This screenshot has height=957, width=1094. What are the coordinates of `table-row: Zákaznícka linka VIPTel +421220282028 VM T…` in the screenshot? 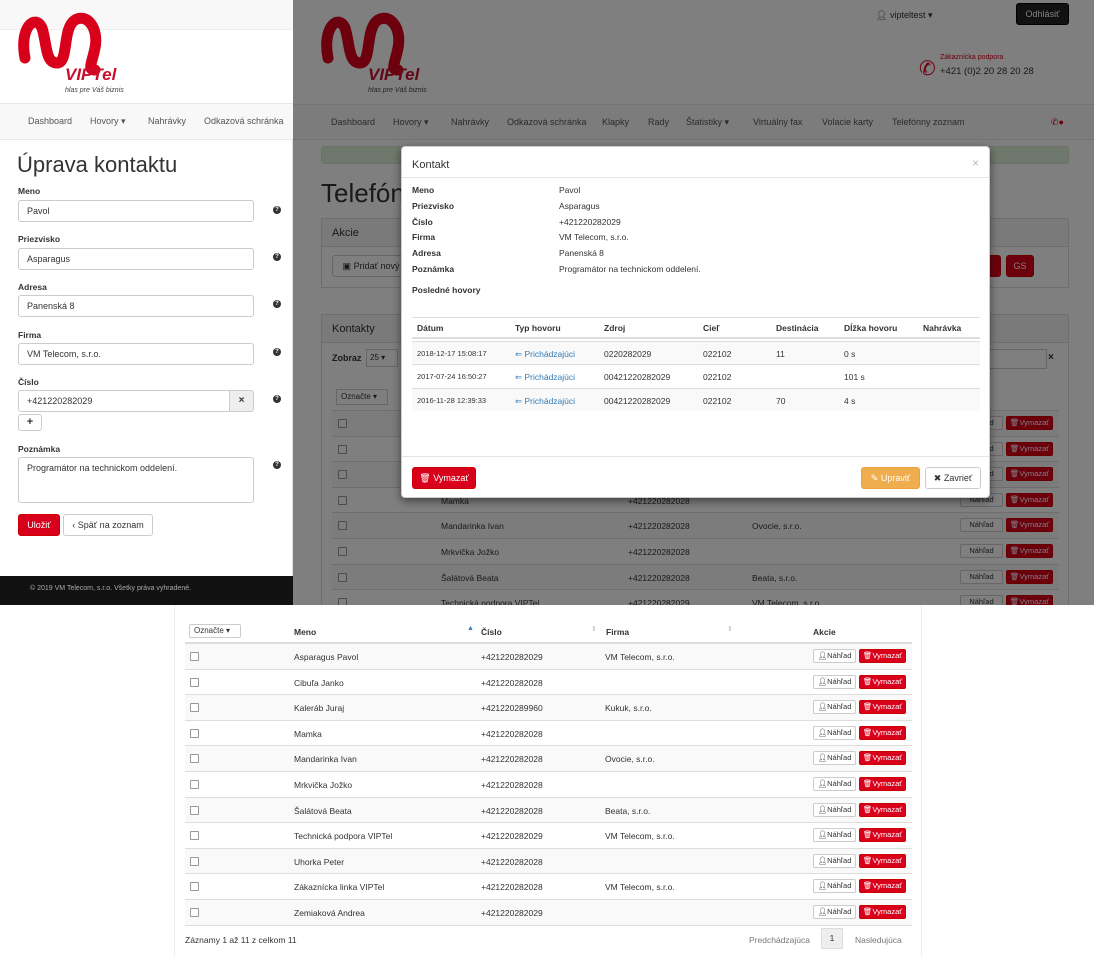 It's located at (548, 886).